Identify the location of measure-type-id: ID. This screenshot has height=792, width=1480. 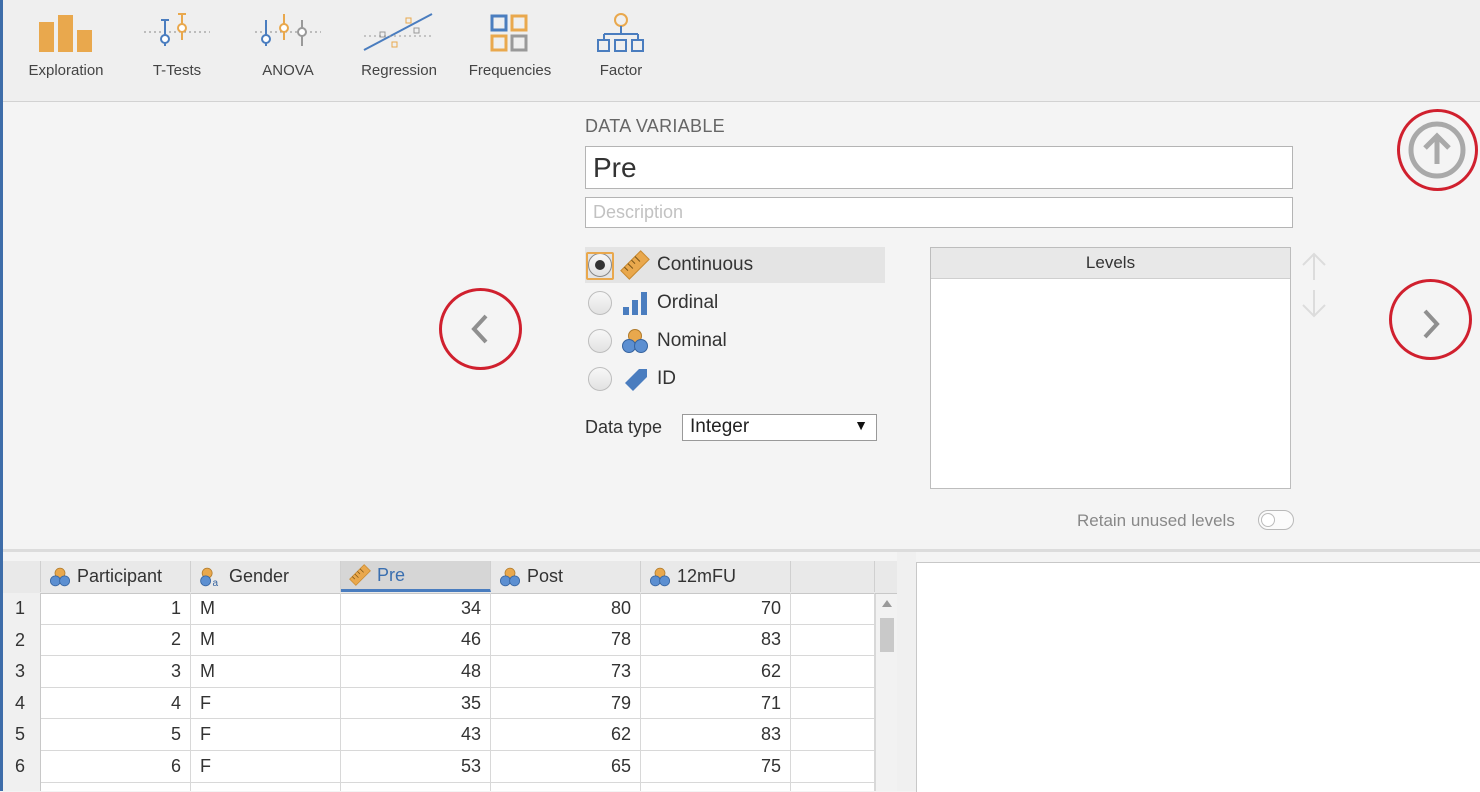
(735, 379).